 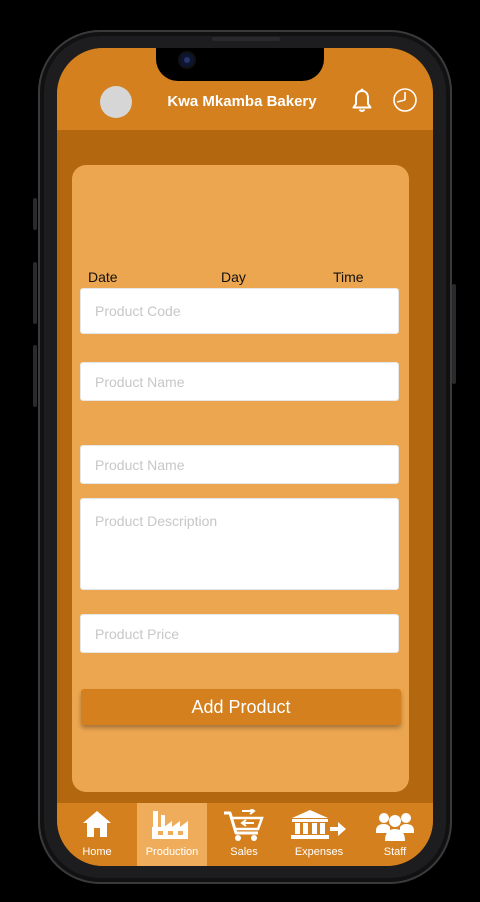 What do you see at coordinates (97, 852) in the screenshot?
I see `nav-label-home: Home` at bounding box center [97, 852].